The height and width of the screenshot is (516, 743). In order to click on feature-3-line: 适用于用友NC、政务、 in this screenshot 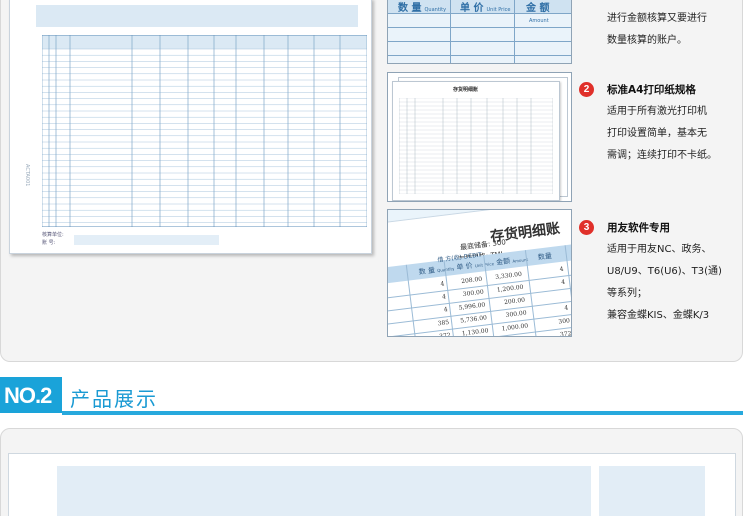, I will do `click(659, 249)`.